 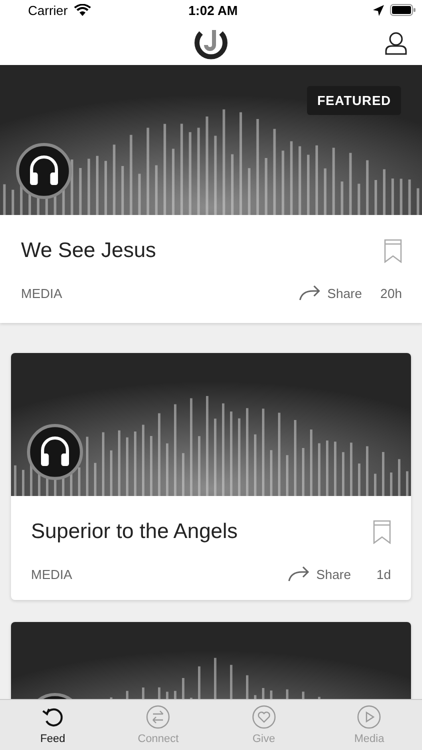 What do you see at coordinates (391, 293) in the screenshot?
I see `post-age: 20h` at bounding box center [391, 293].